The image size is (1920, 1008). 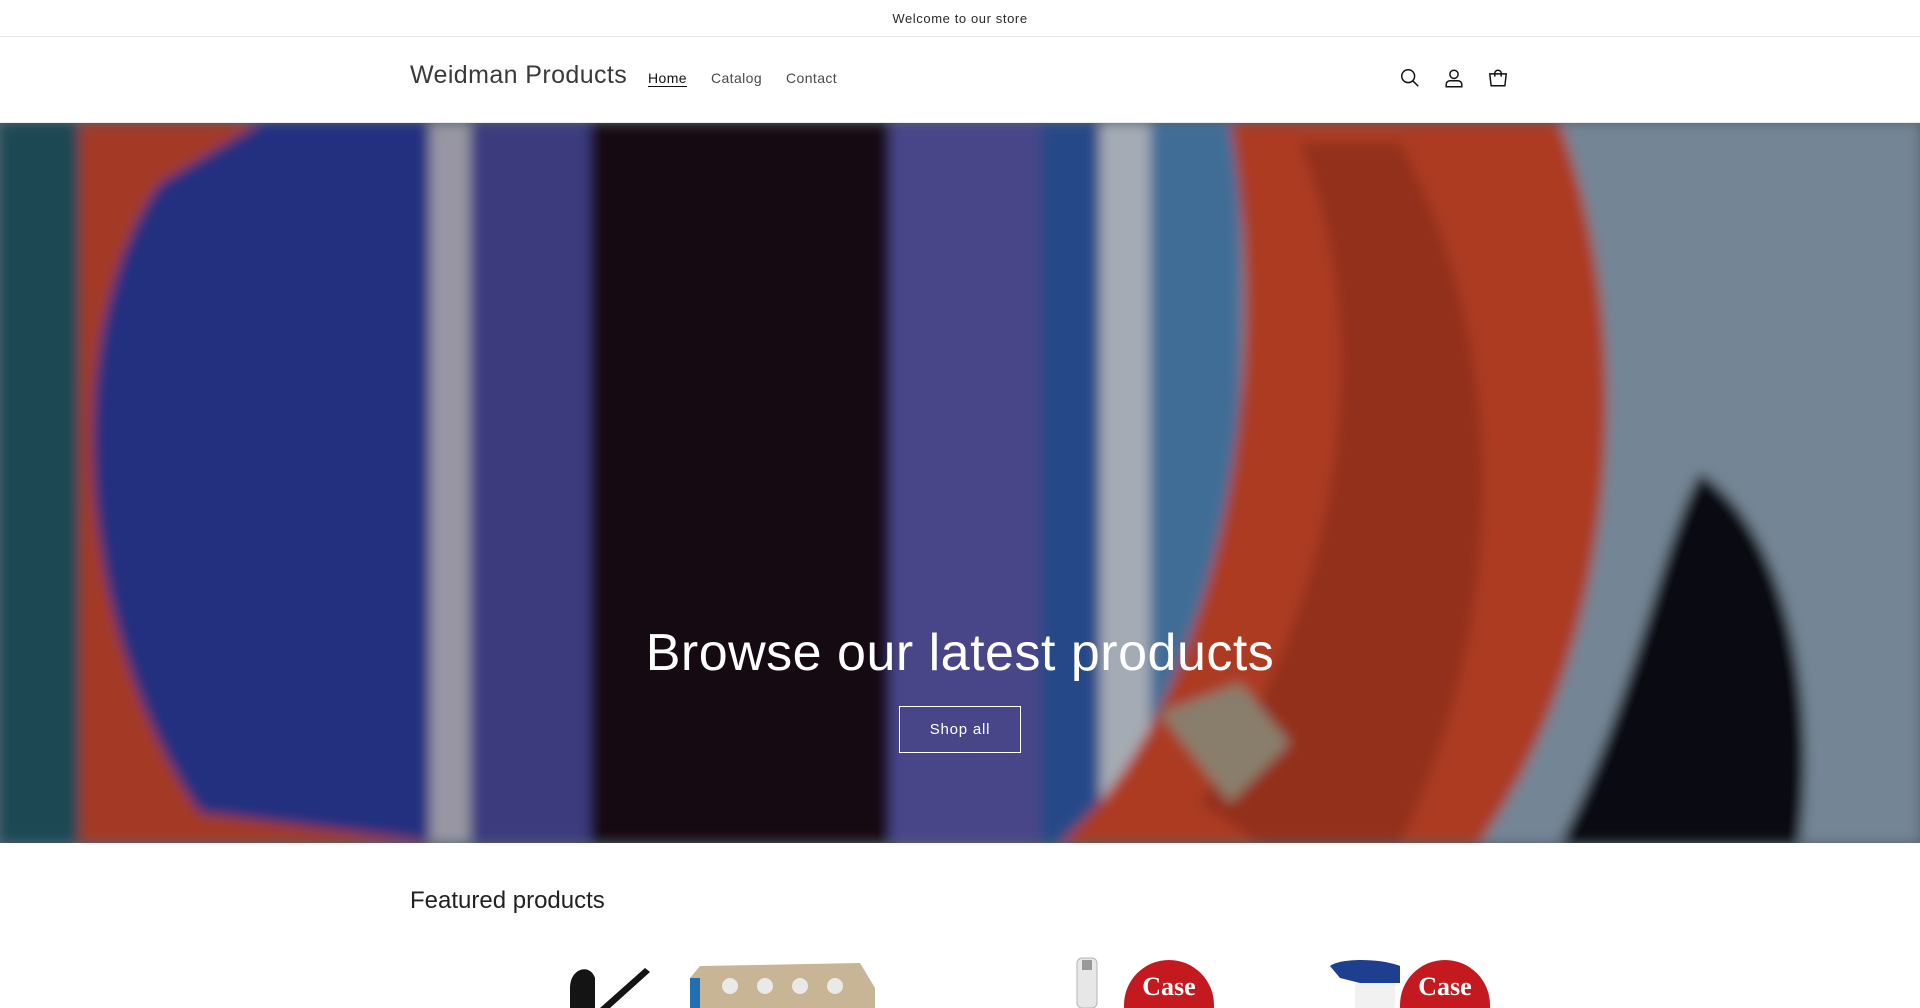 What do you see at coordinates (811, 78) in the screenshot?
I see `nav-contact: Contact` at bounding box center [811, 78].